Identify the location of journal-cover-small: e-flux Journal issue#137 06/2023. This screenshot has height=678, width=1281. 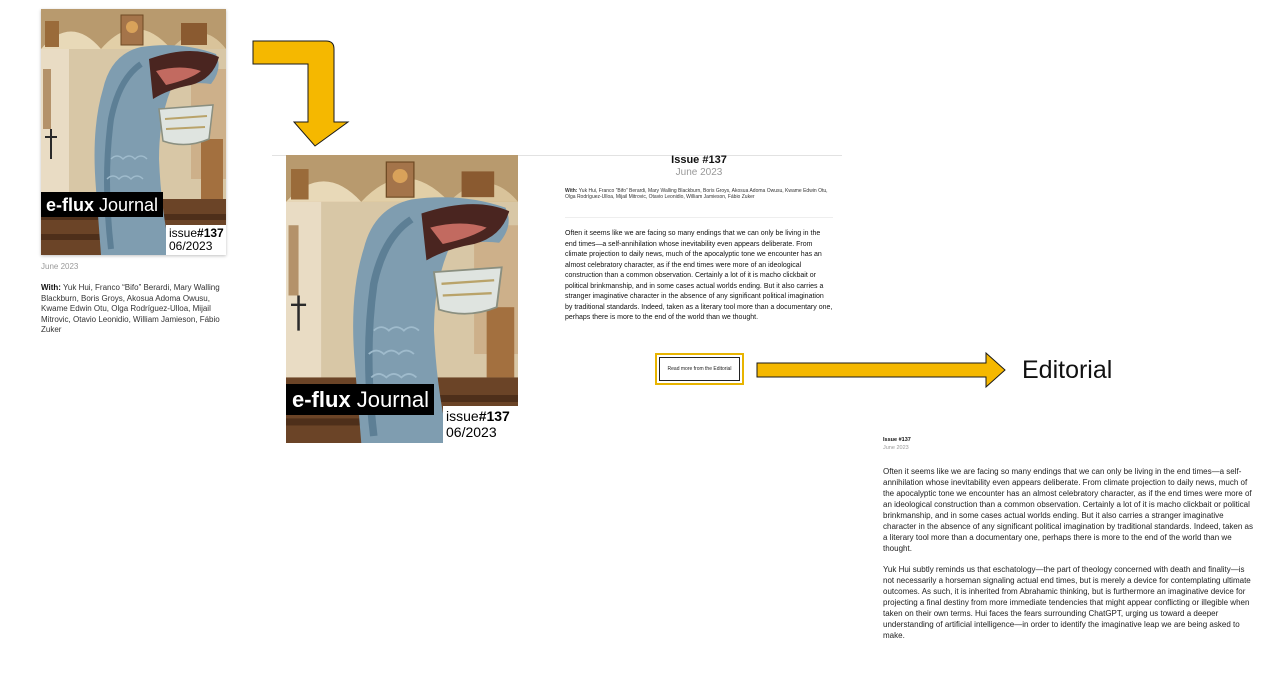
(133, 132).